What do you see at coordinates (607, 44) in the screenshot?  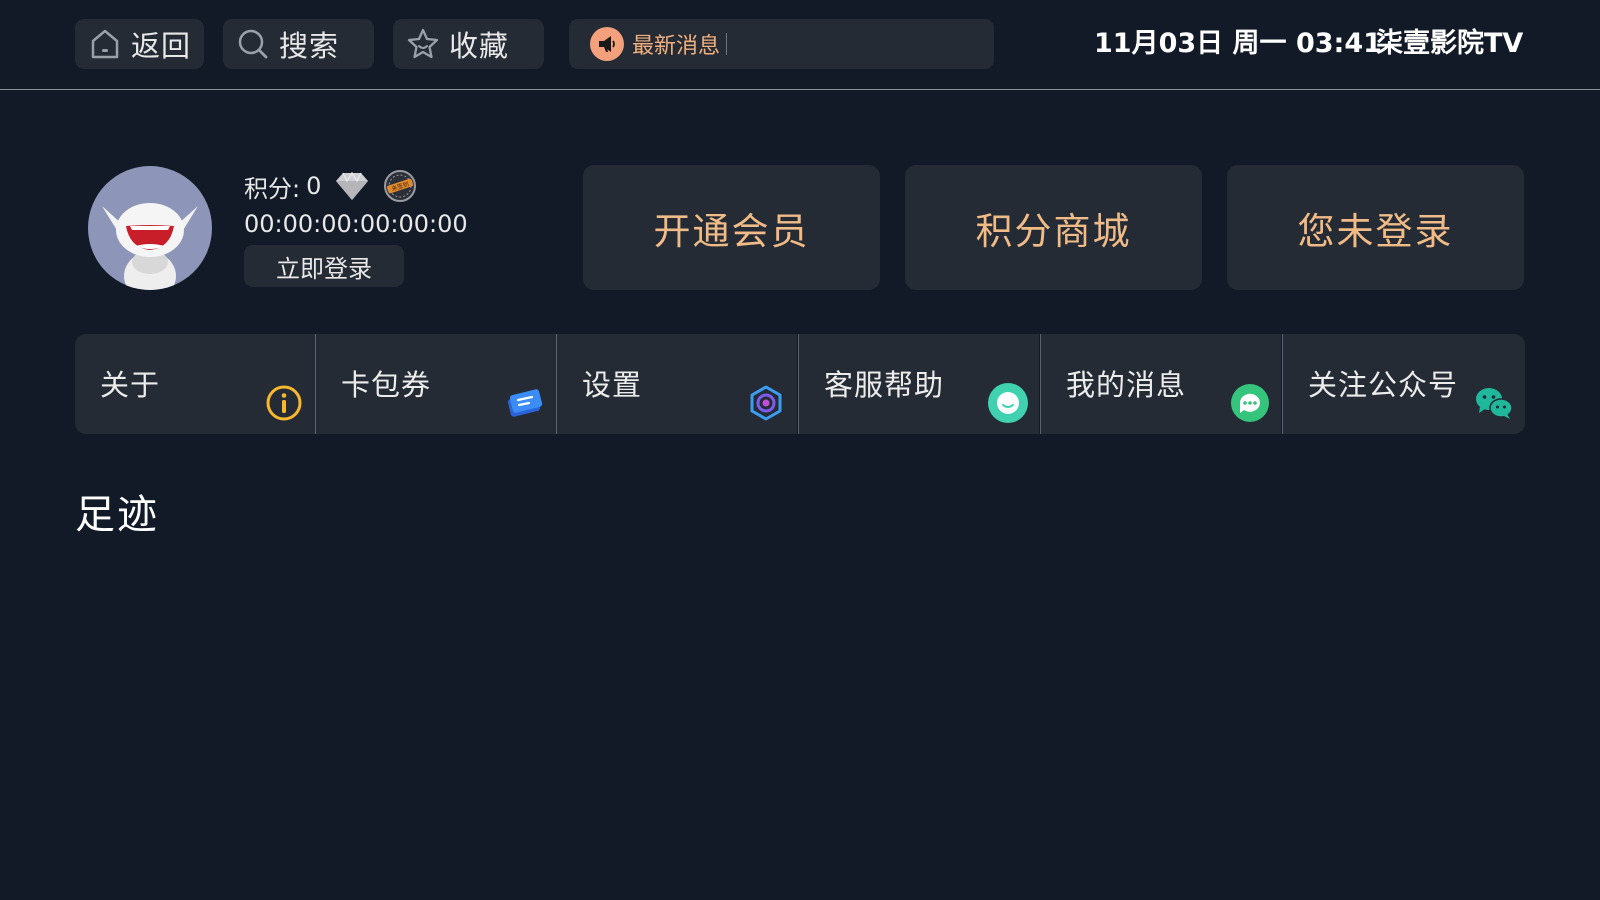 I see `megaphone-icon` at bounding box center [607, 44].